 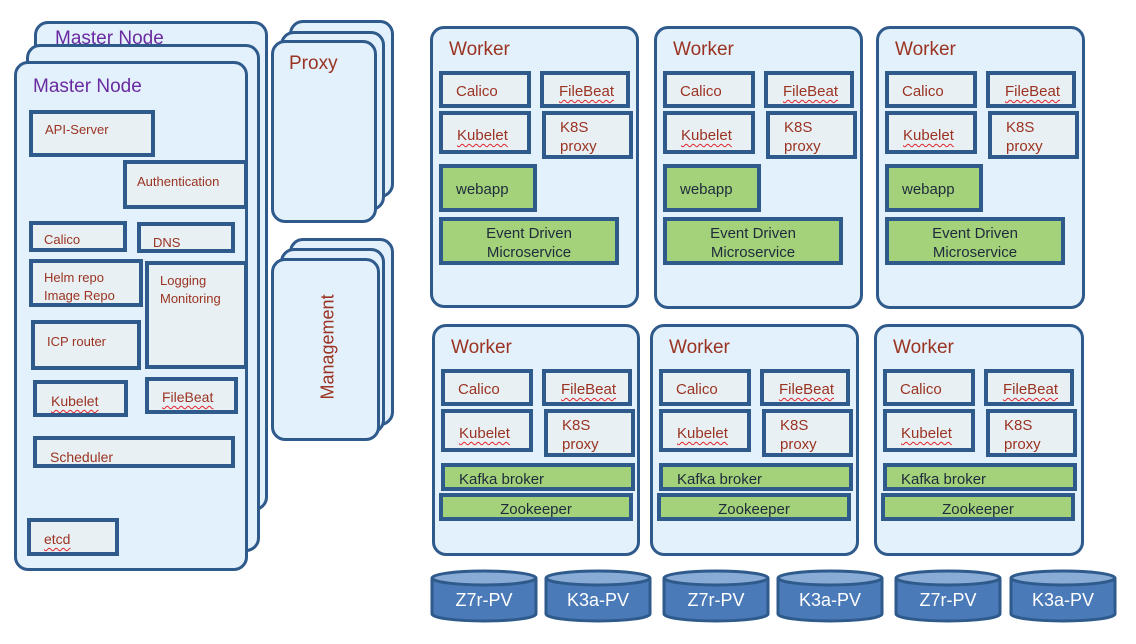 I want to click on icp-router-component: ICP router, so click(x=86, y=345).